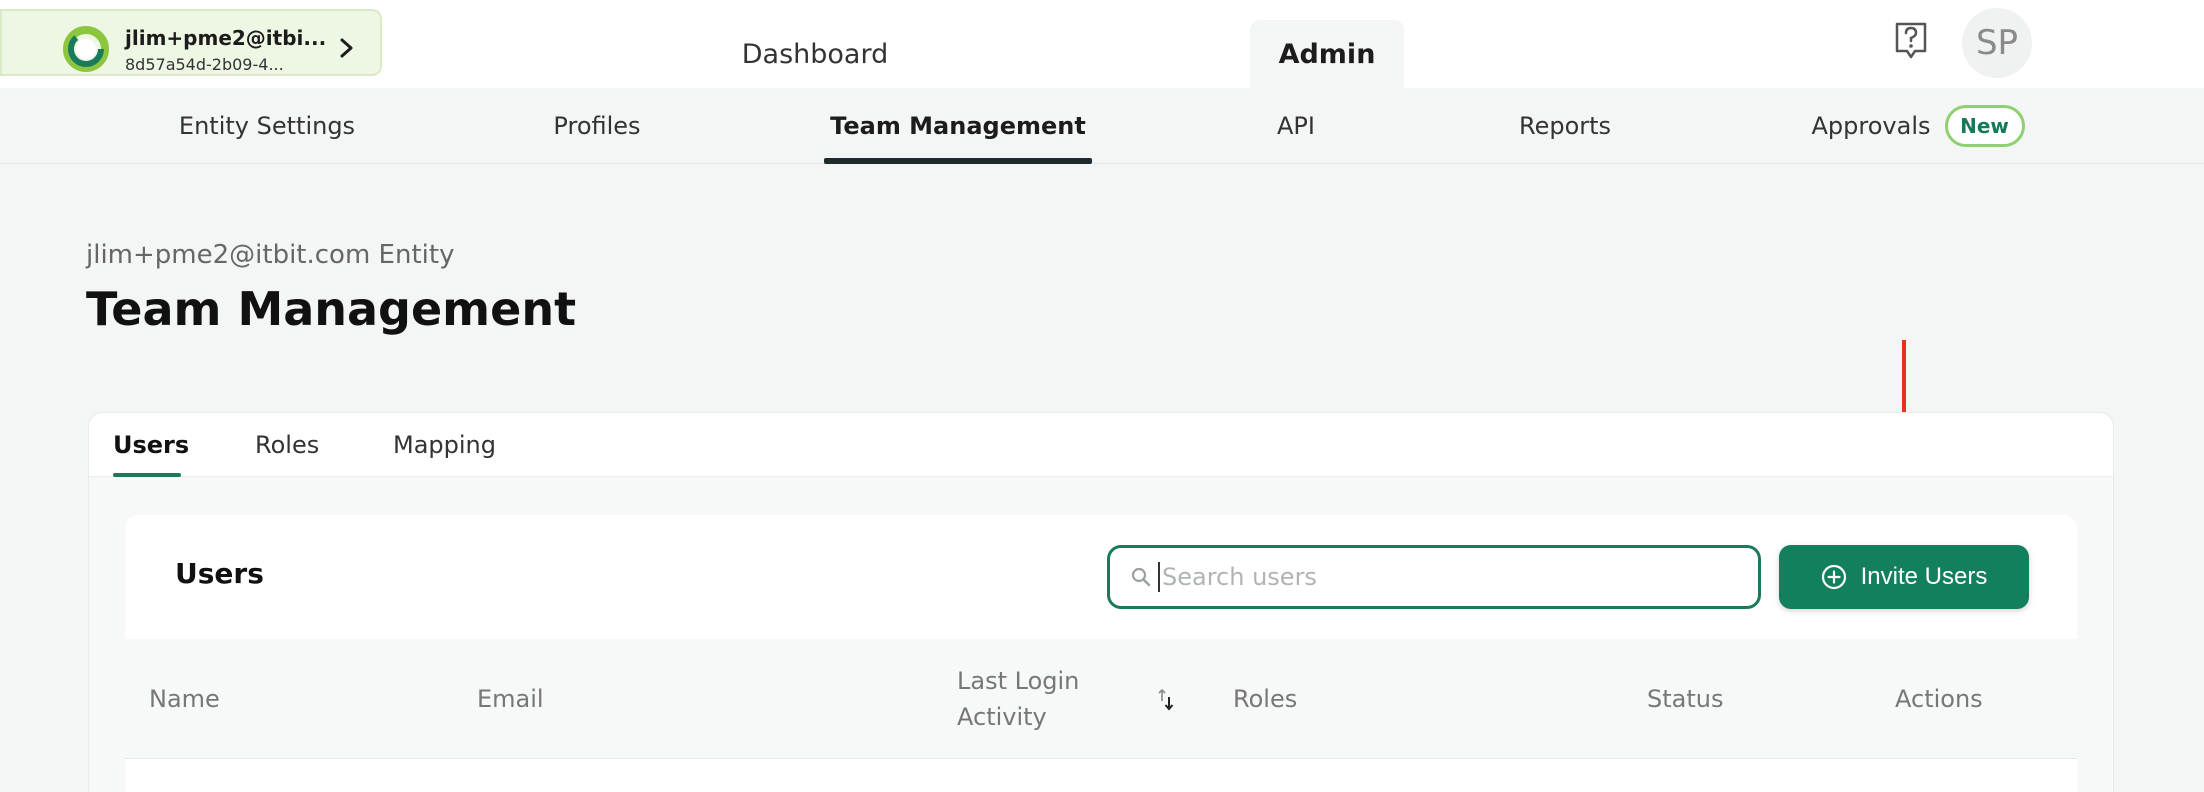 This screenshot has height=792, width=2204. I want to click on entity-logo-icon, so click(86, 49).